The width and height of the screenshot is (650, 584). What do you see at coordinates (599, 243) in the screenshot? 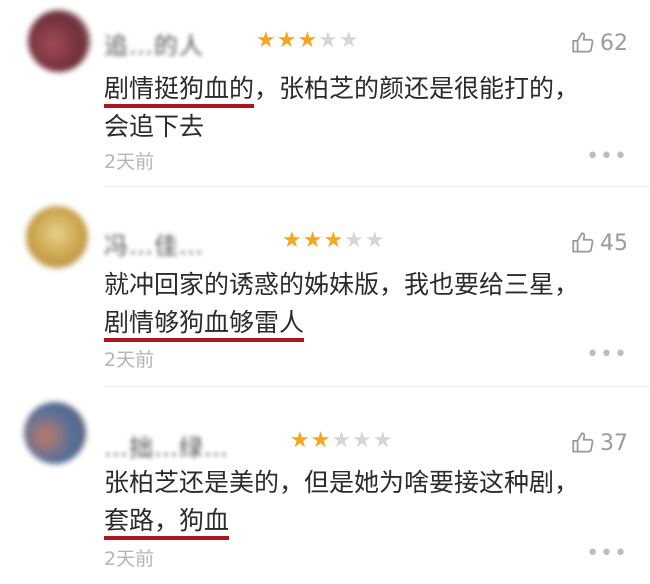
I see `like-button: 45` at bounding box center [599, 243].